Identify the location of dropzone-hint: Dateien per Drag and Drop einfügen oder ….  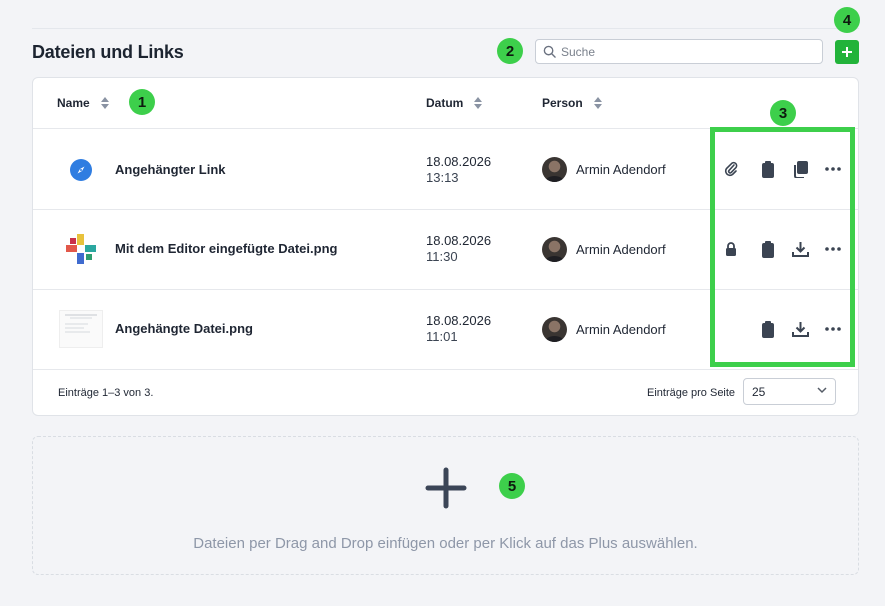
(445, 543).